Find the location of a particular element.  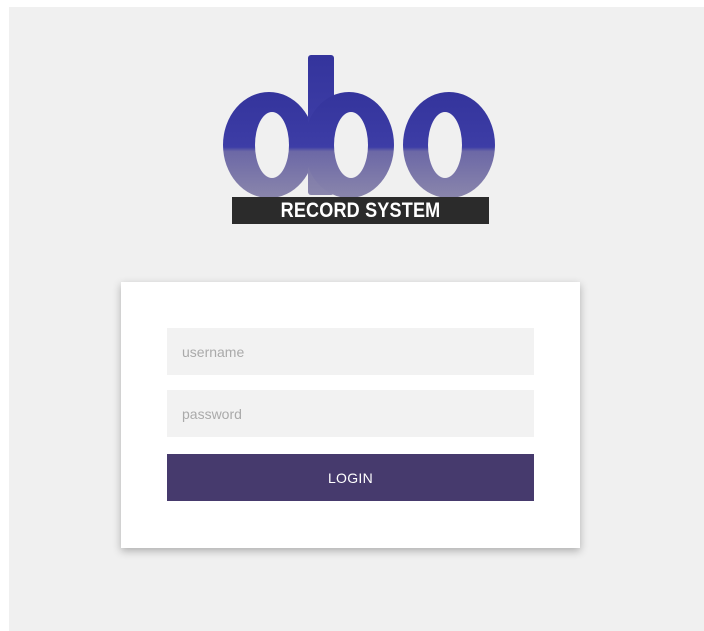

password-input is located at coordinates (350, 413).